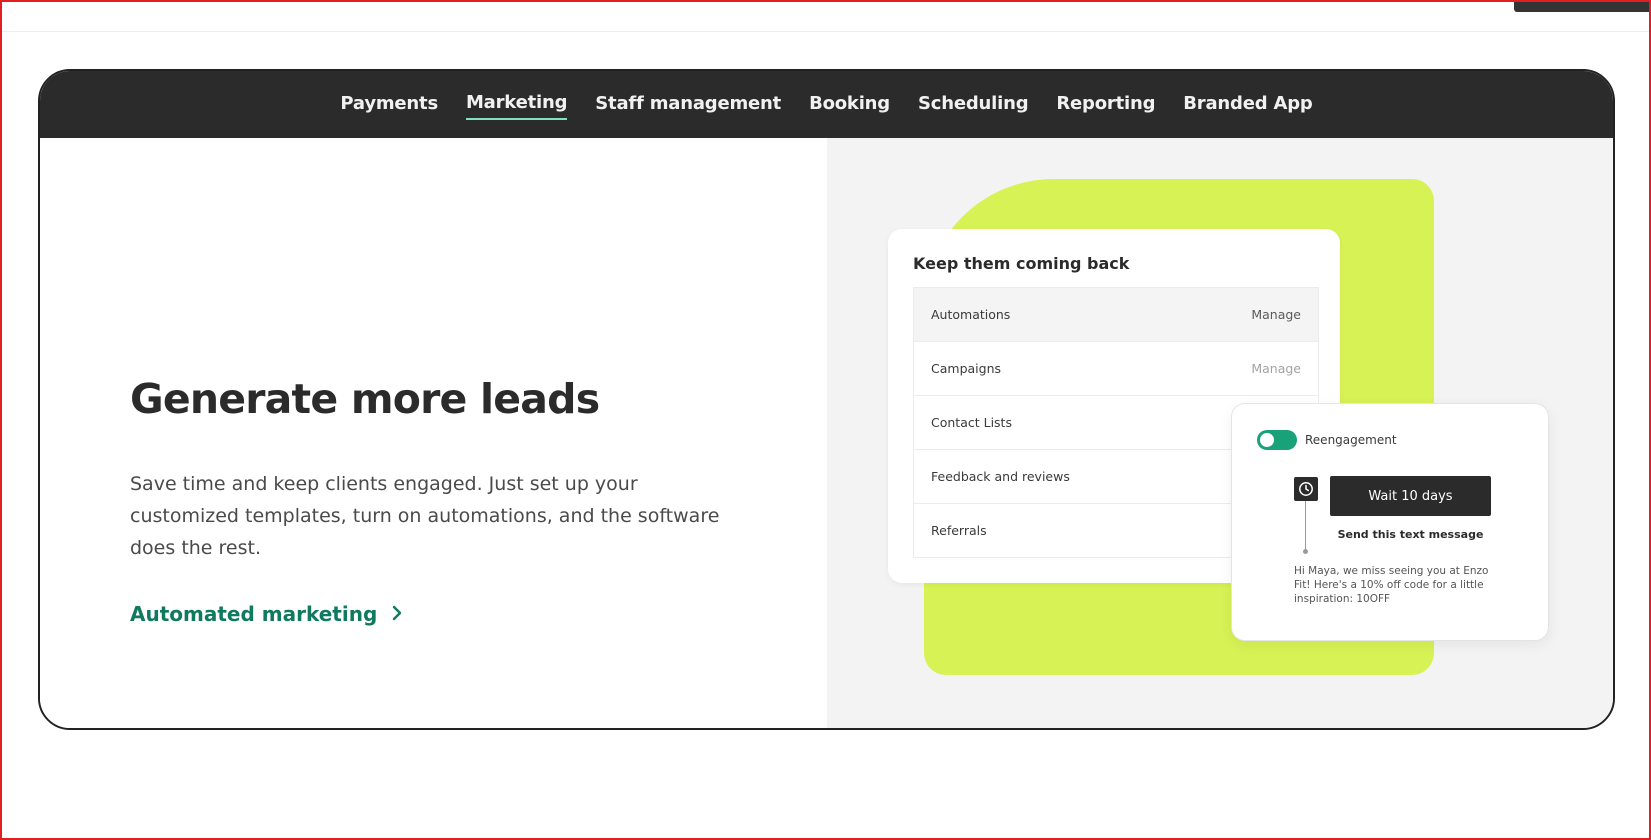 This screenshot has width=1651, height=840. Describe the element at coordinates (966, 368) in the screenshot. I see `list-item-label: Campaigns` at that location.